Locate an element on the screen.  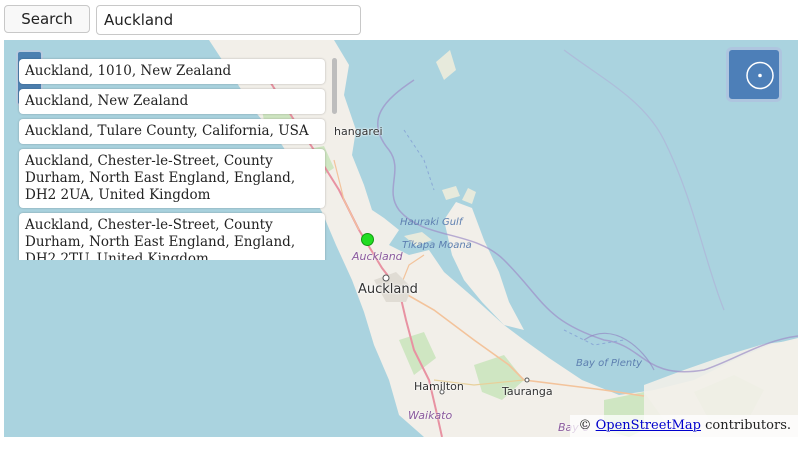
attribution-suffix: contributors. is located at coordinates (748, 425).